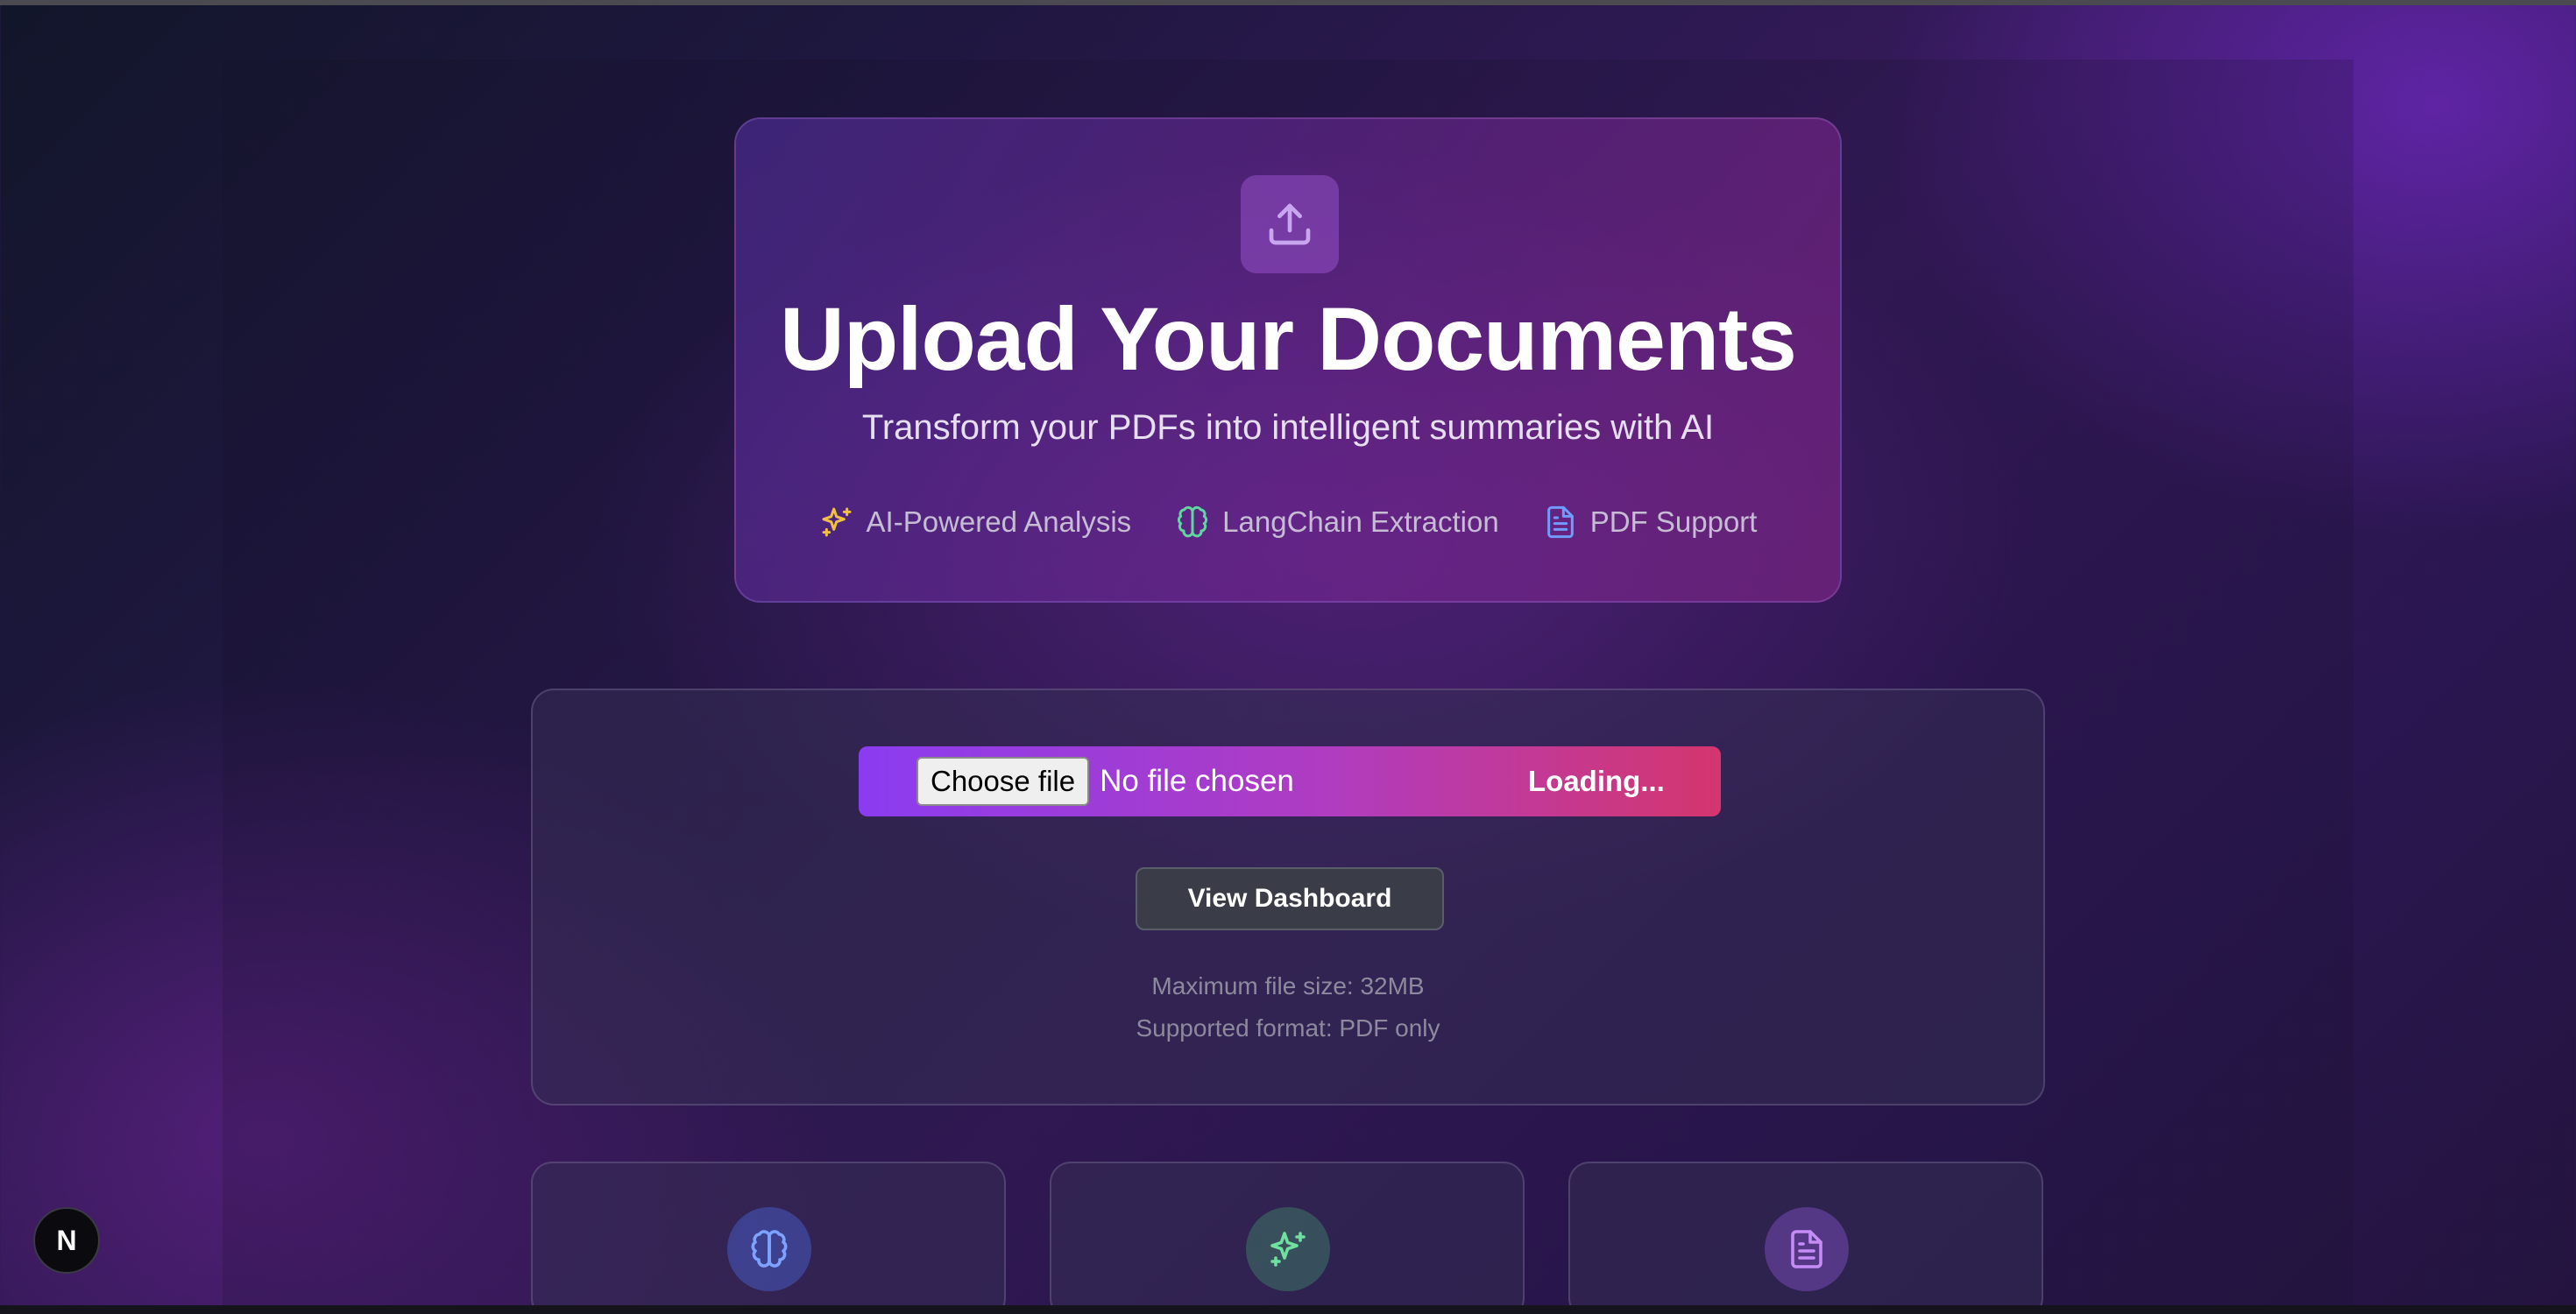 The height and width of the screenshot is (1314, 2576). I want to click on feature-label: PDF Support, so click(1673, 521).